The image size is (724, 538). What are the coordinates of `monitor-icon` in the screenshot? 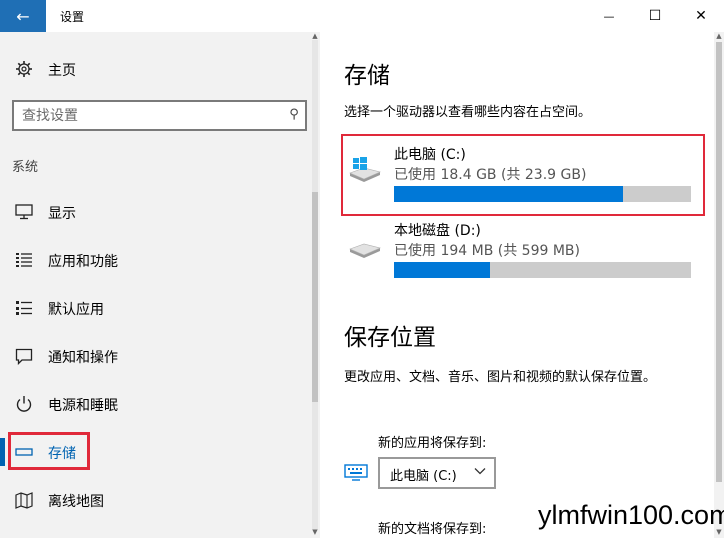 It's located at (24, 212).